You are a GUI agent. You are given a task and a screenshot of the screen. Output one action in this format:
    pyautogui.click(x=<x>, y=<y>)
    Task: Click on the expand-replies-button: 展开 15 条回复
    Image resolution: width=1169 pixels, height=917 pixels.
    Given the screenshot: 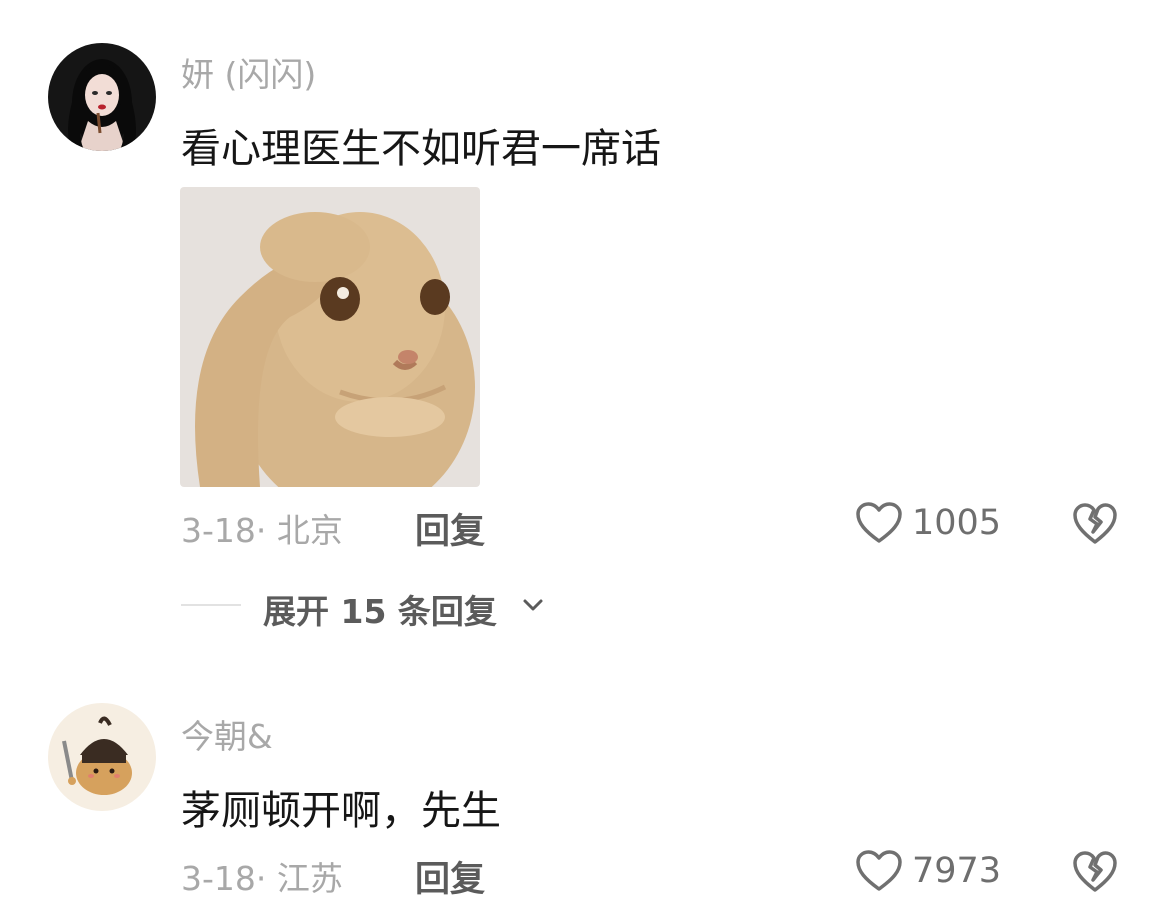 What is the action you would take?
    pyautogui.click(x=380, y=609)
    